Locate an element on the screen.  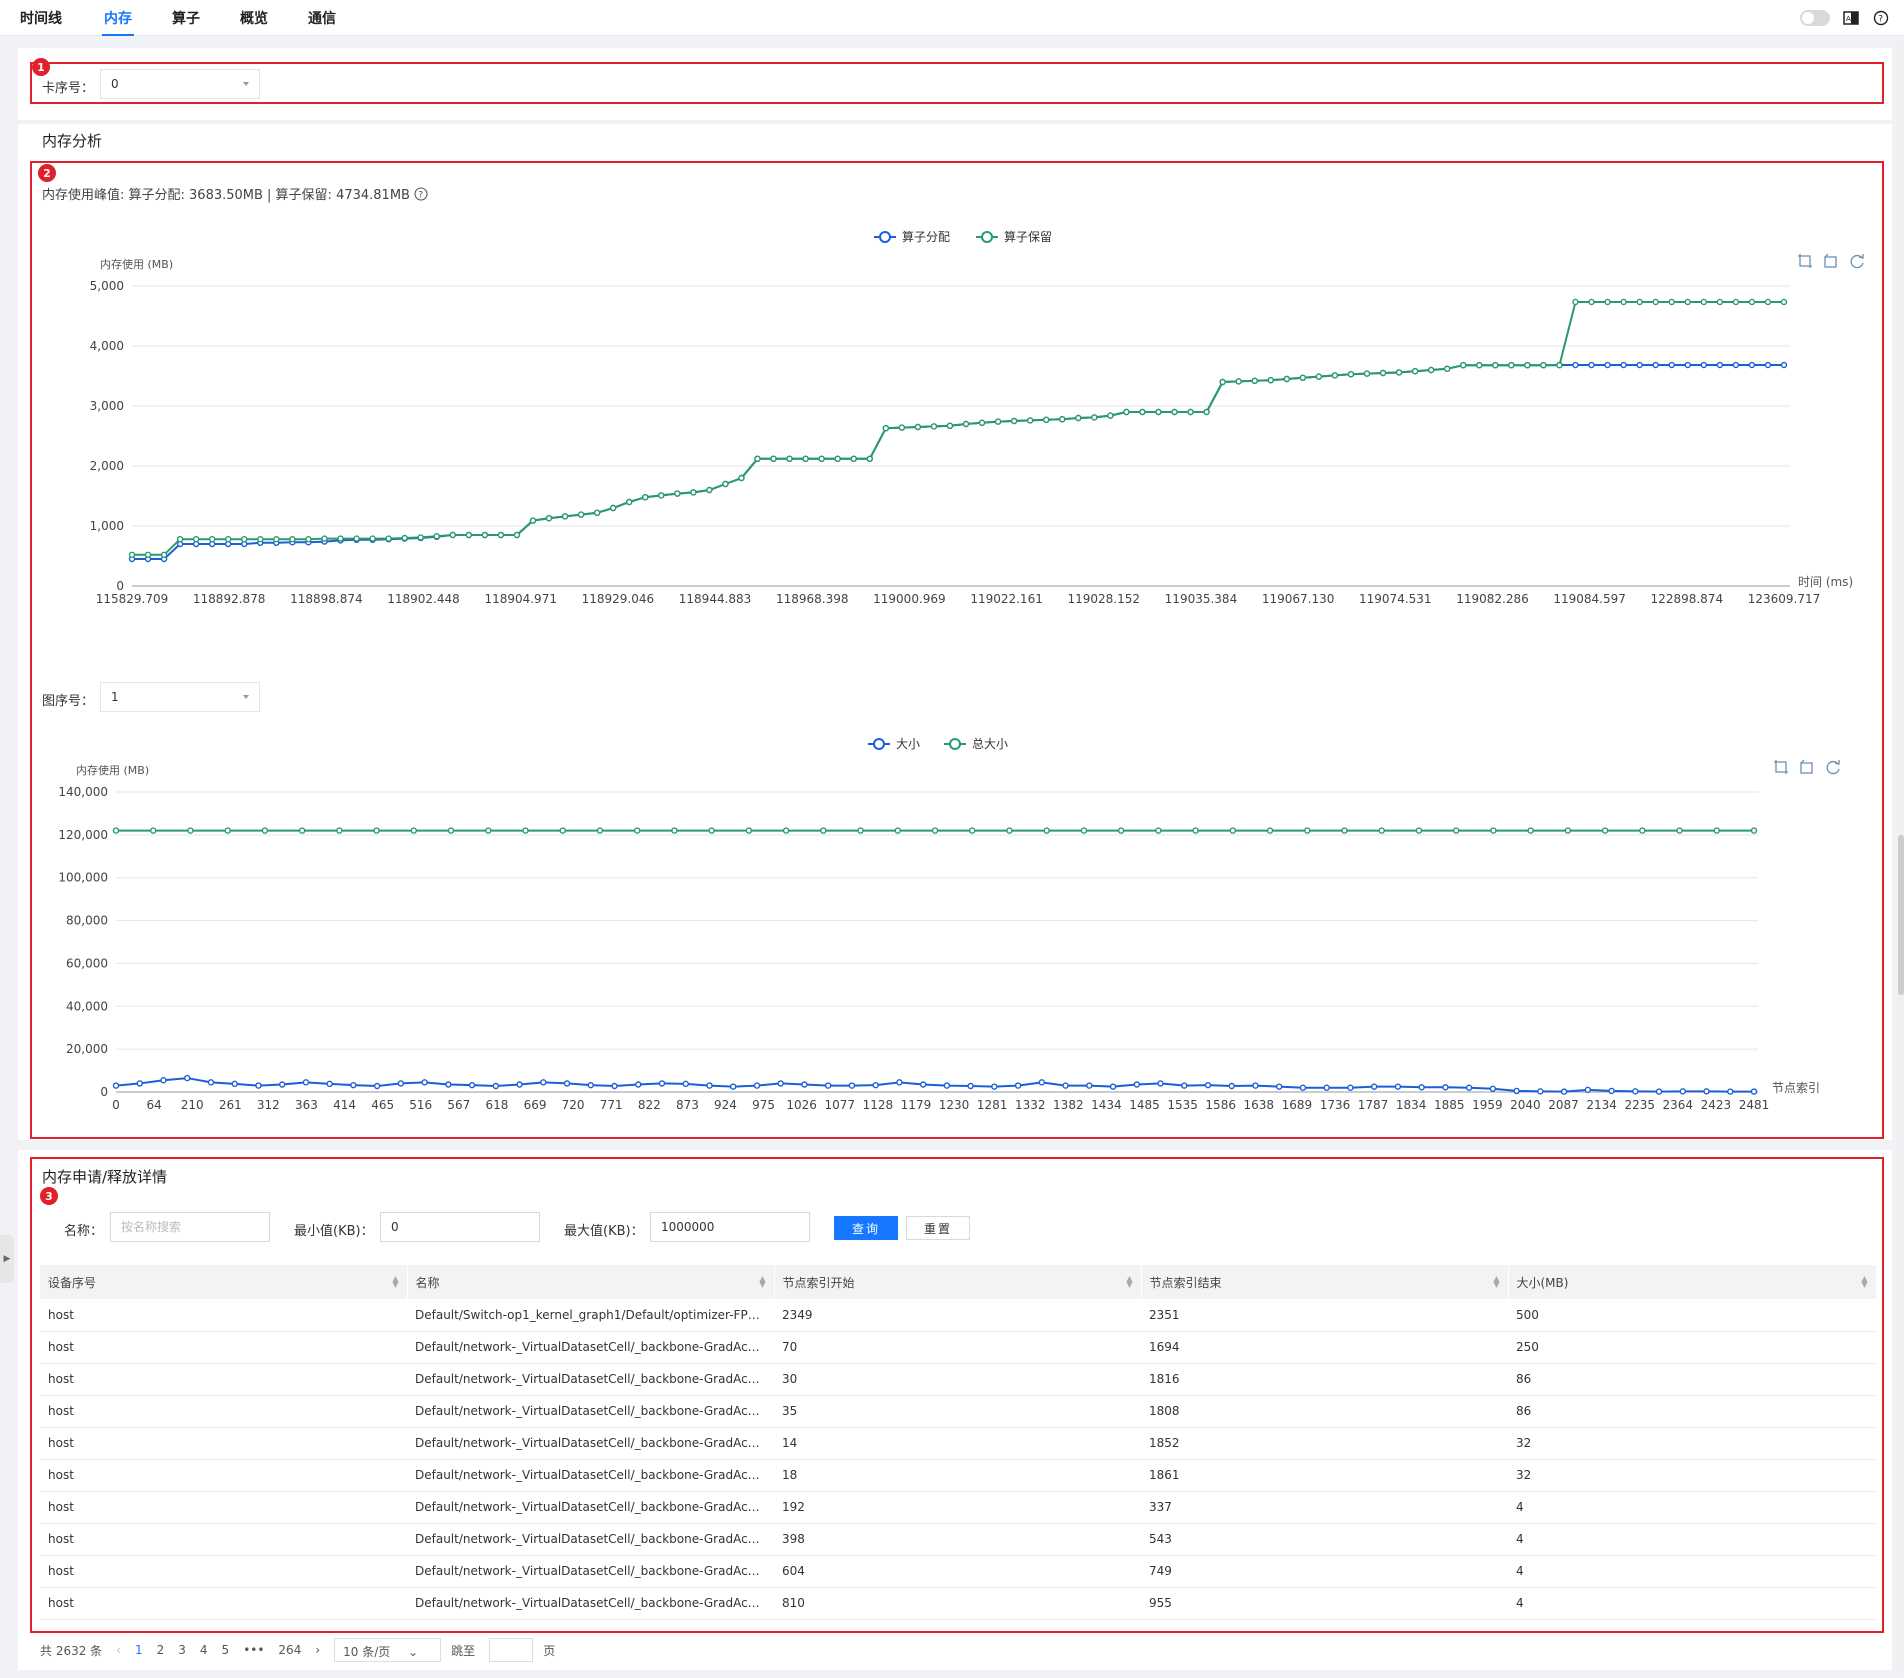
graph-selector-dropdown: 1 is located at coordinates (180, 697).